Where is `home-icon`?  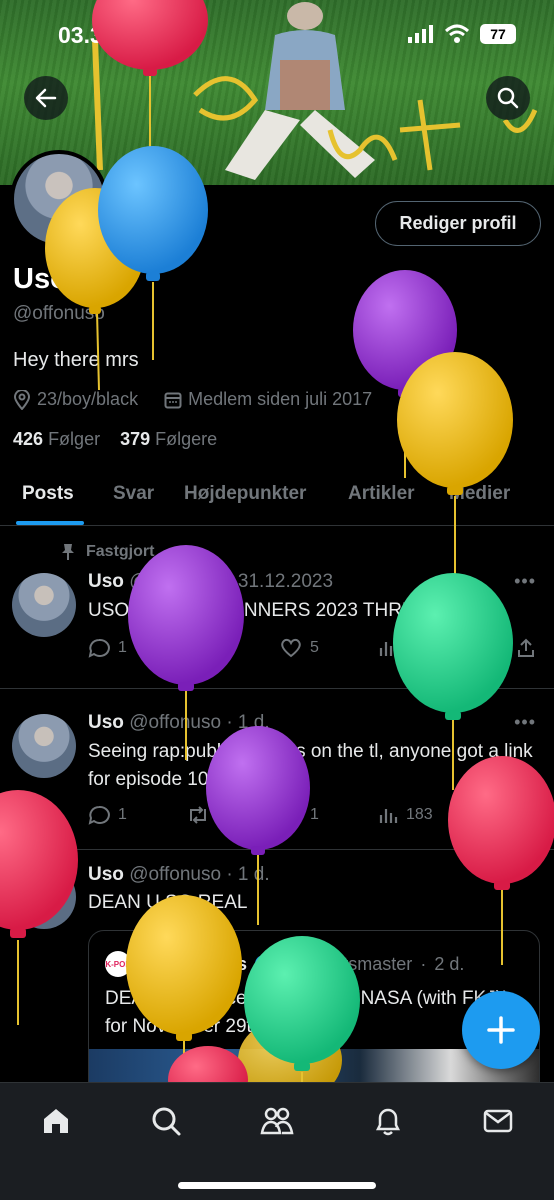 home-icon is located at coordinates (56, 1121).